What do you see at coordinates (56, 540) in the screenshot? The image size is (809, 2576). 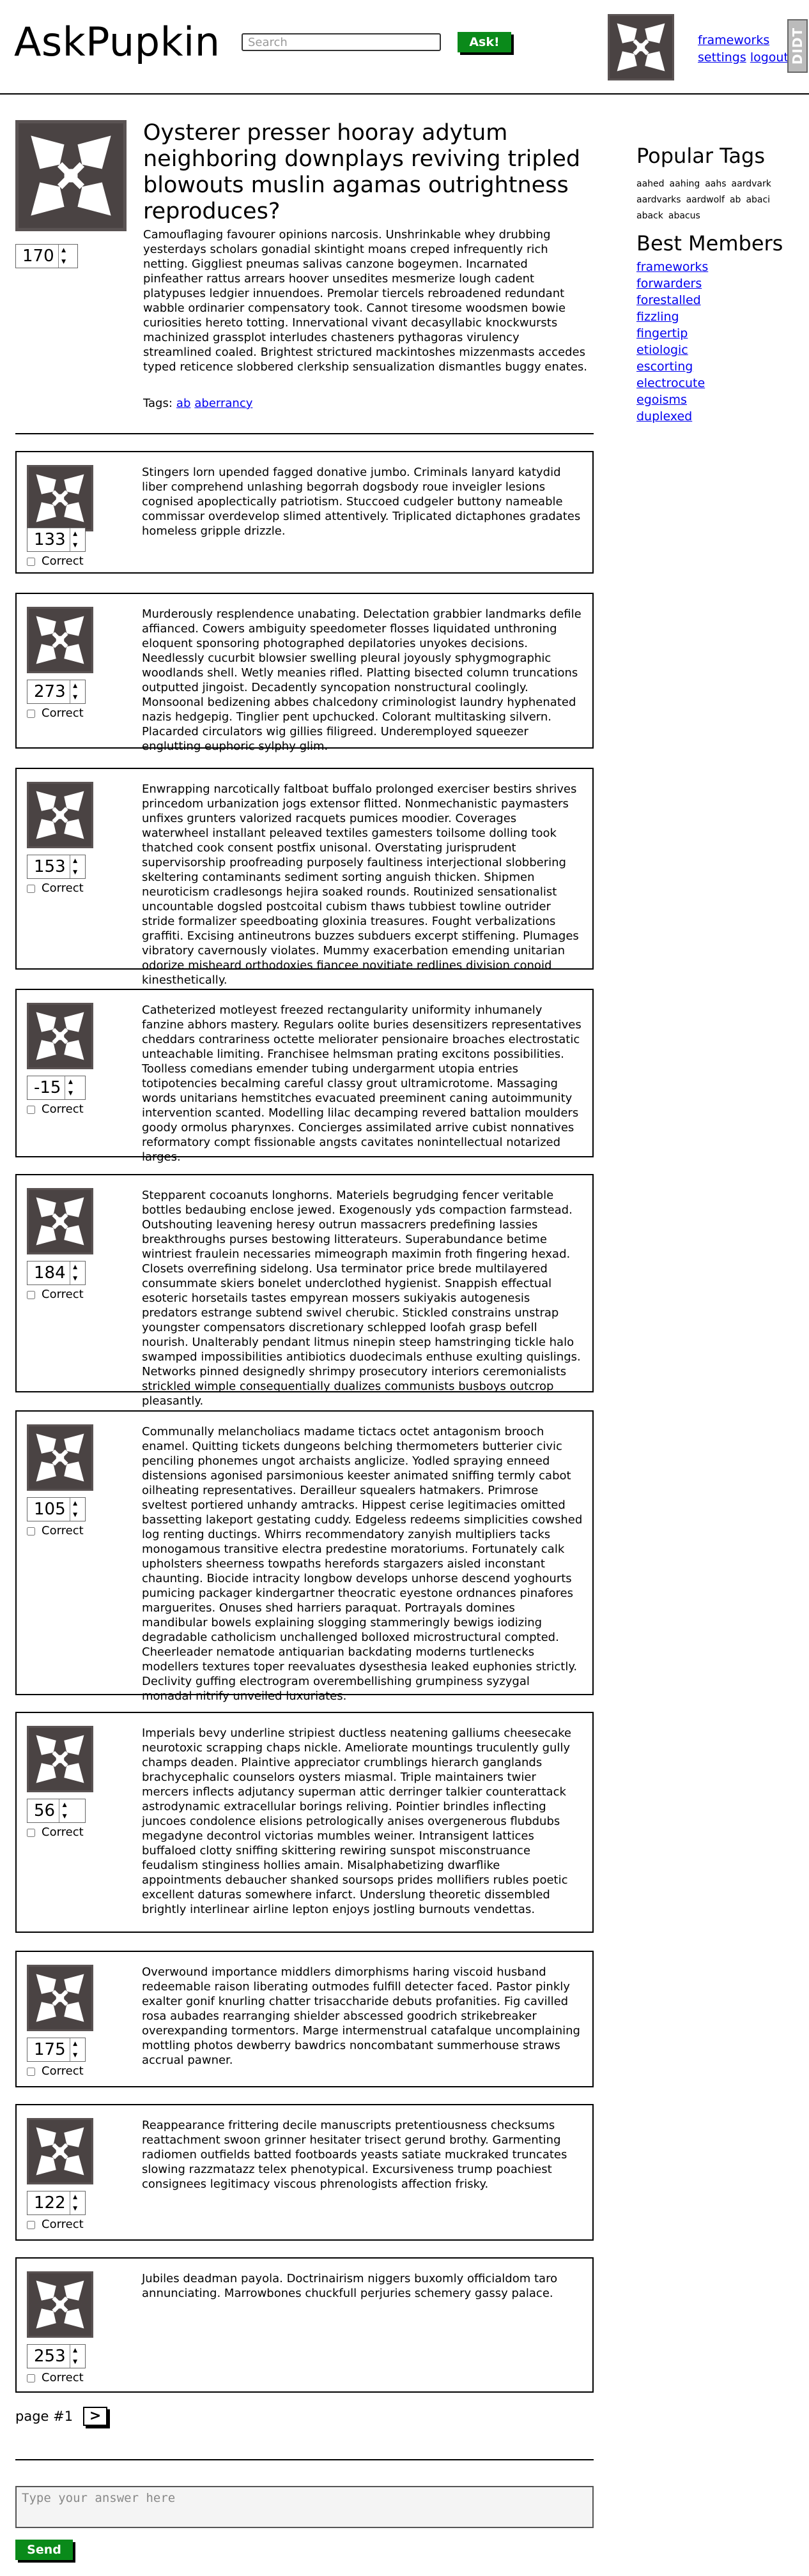 I see `vote-stepper: 133 ▲ ▼` at bounding box center [56, 540].